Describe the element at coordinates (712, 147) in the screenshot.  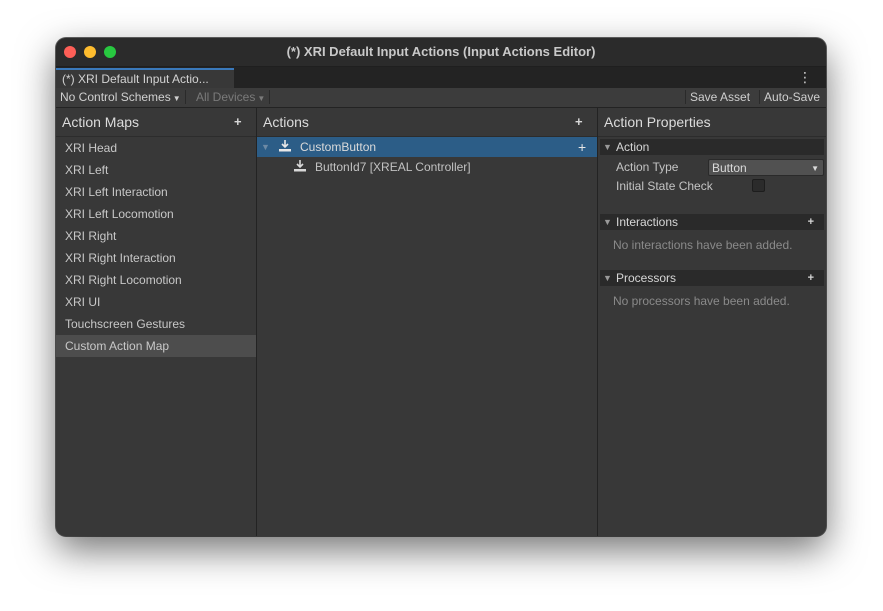
I see `action-section-header: ▼ Action` at that location.